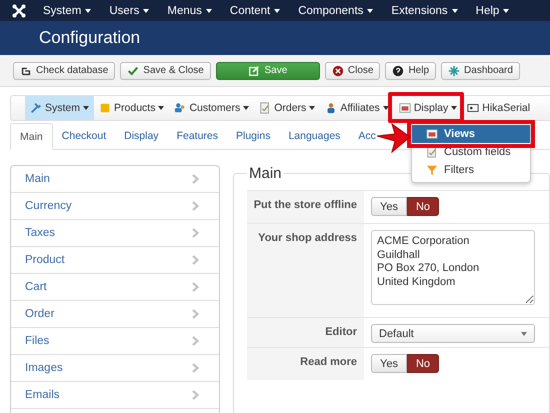 The width and height of the screenshot is (550, 413). Describe the element at coordinates (141, 135) in the screenshot. I see `tab: Display` at that location.